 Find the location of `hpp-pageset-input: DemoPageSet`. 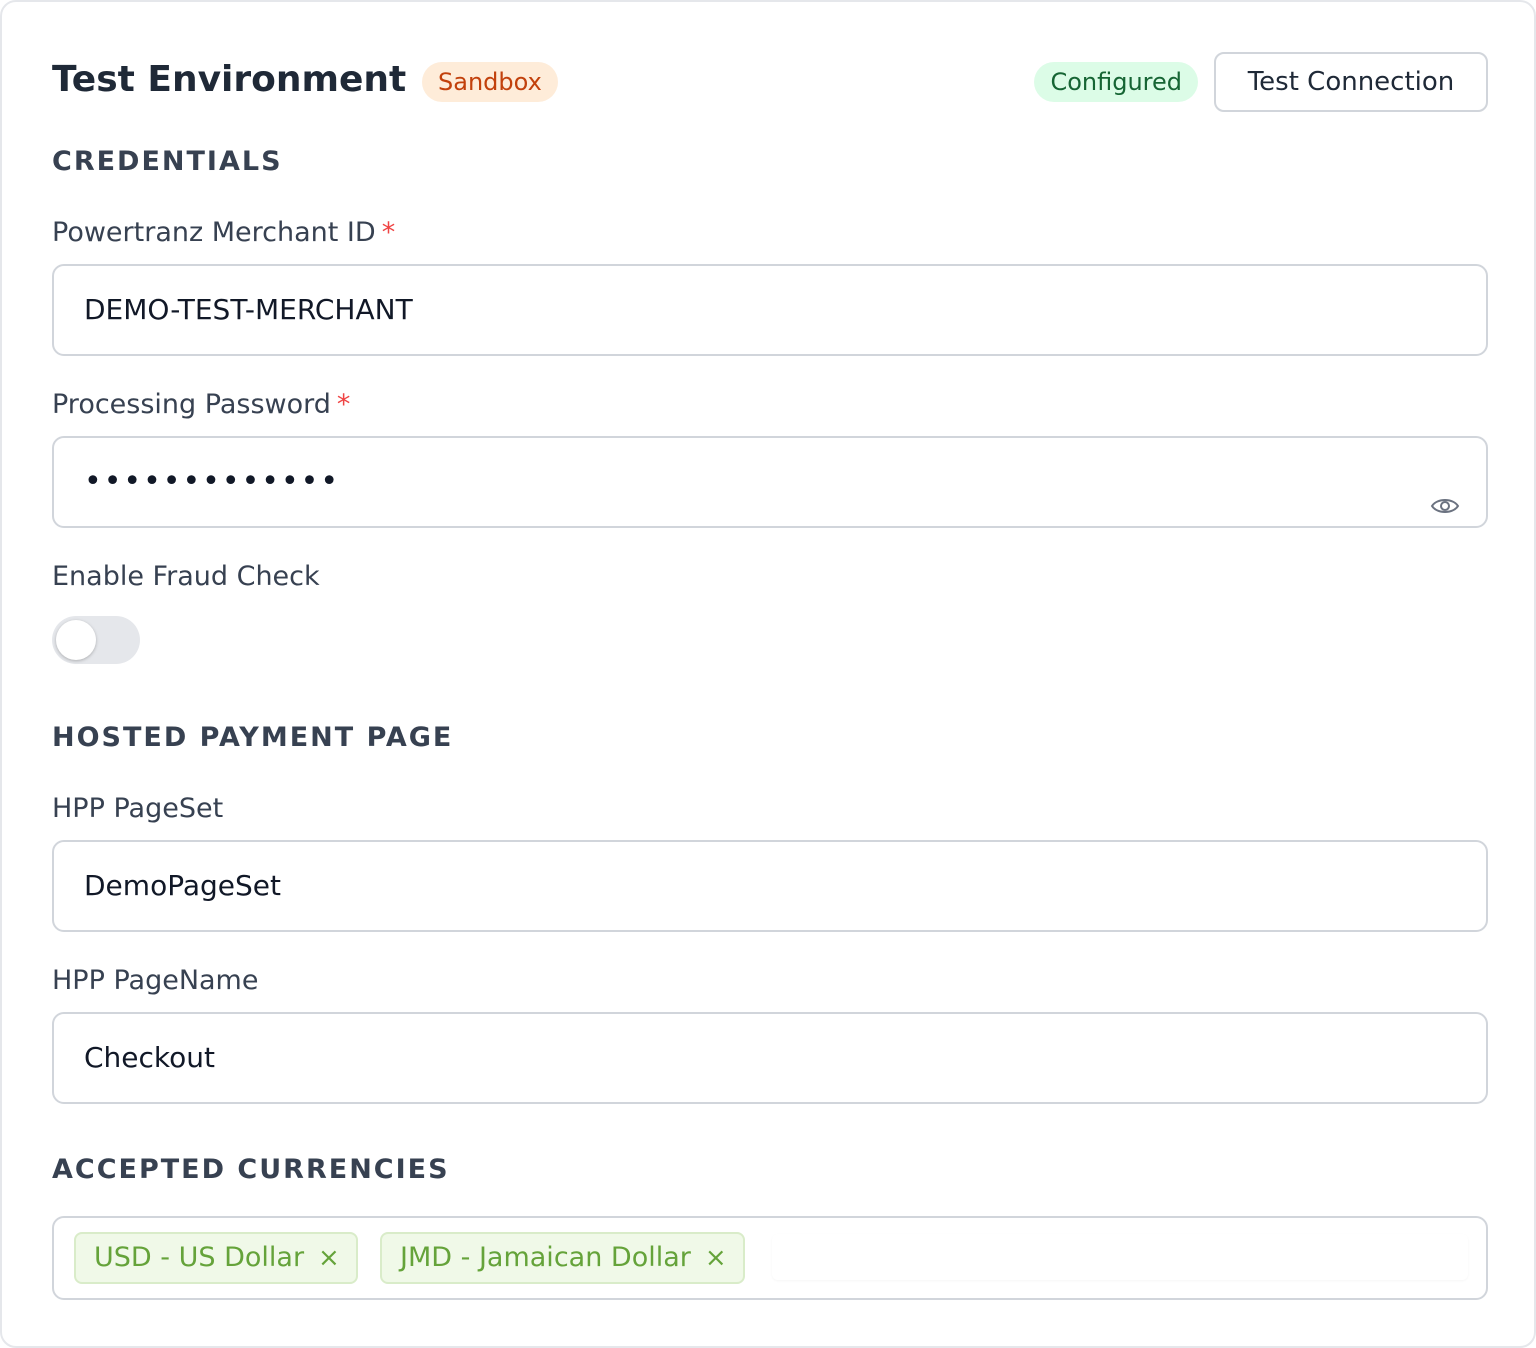

hpp-pageset-input: DemoPageSet is located at coordinates (770, 886).